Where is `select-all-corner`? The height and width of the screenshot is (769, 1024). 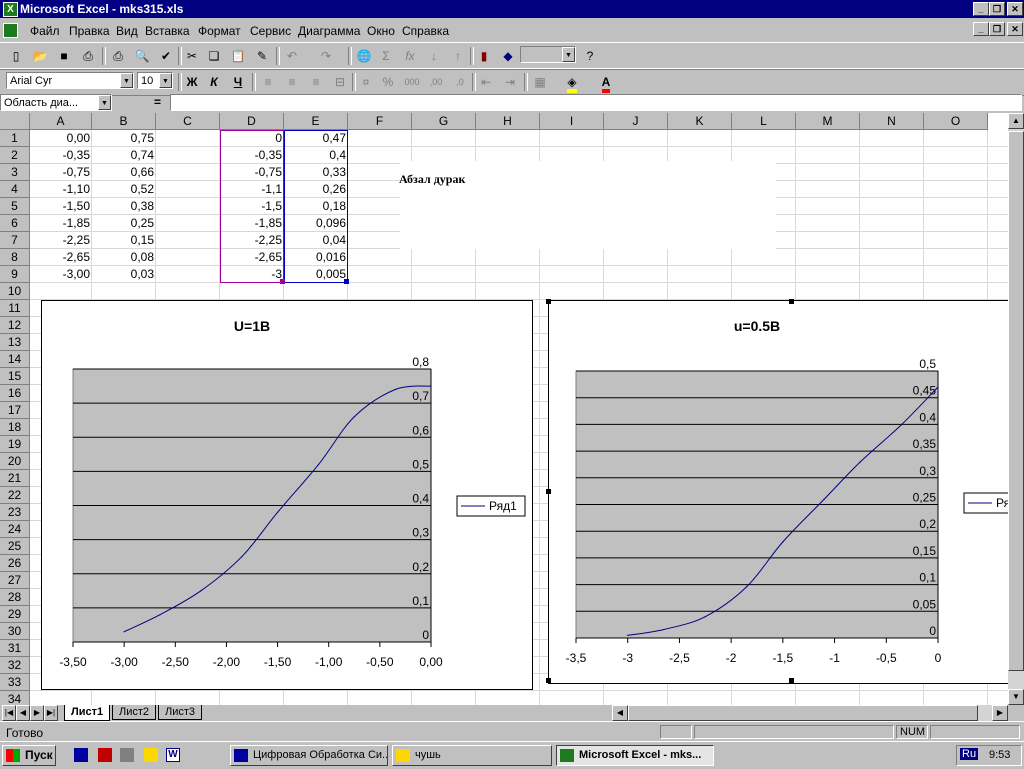
select-all-corner is located at coordinates (15, 121).